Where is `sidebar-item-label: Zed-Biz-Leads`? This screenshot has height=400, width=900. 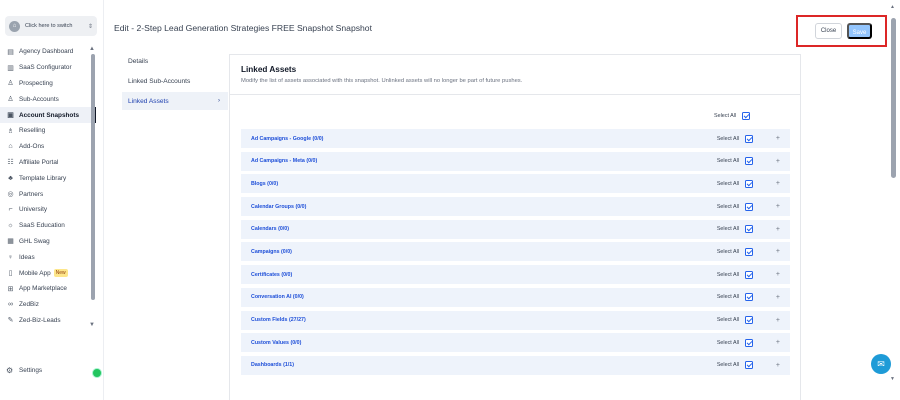 sidebar-item-label: Zed-Biz-Leads is located at coordinates (40, 320).